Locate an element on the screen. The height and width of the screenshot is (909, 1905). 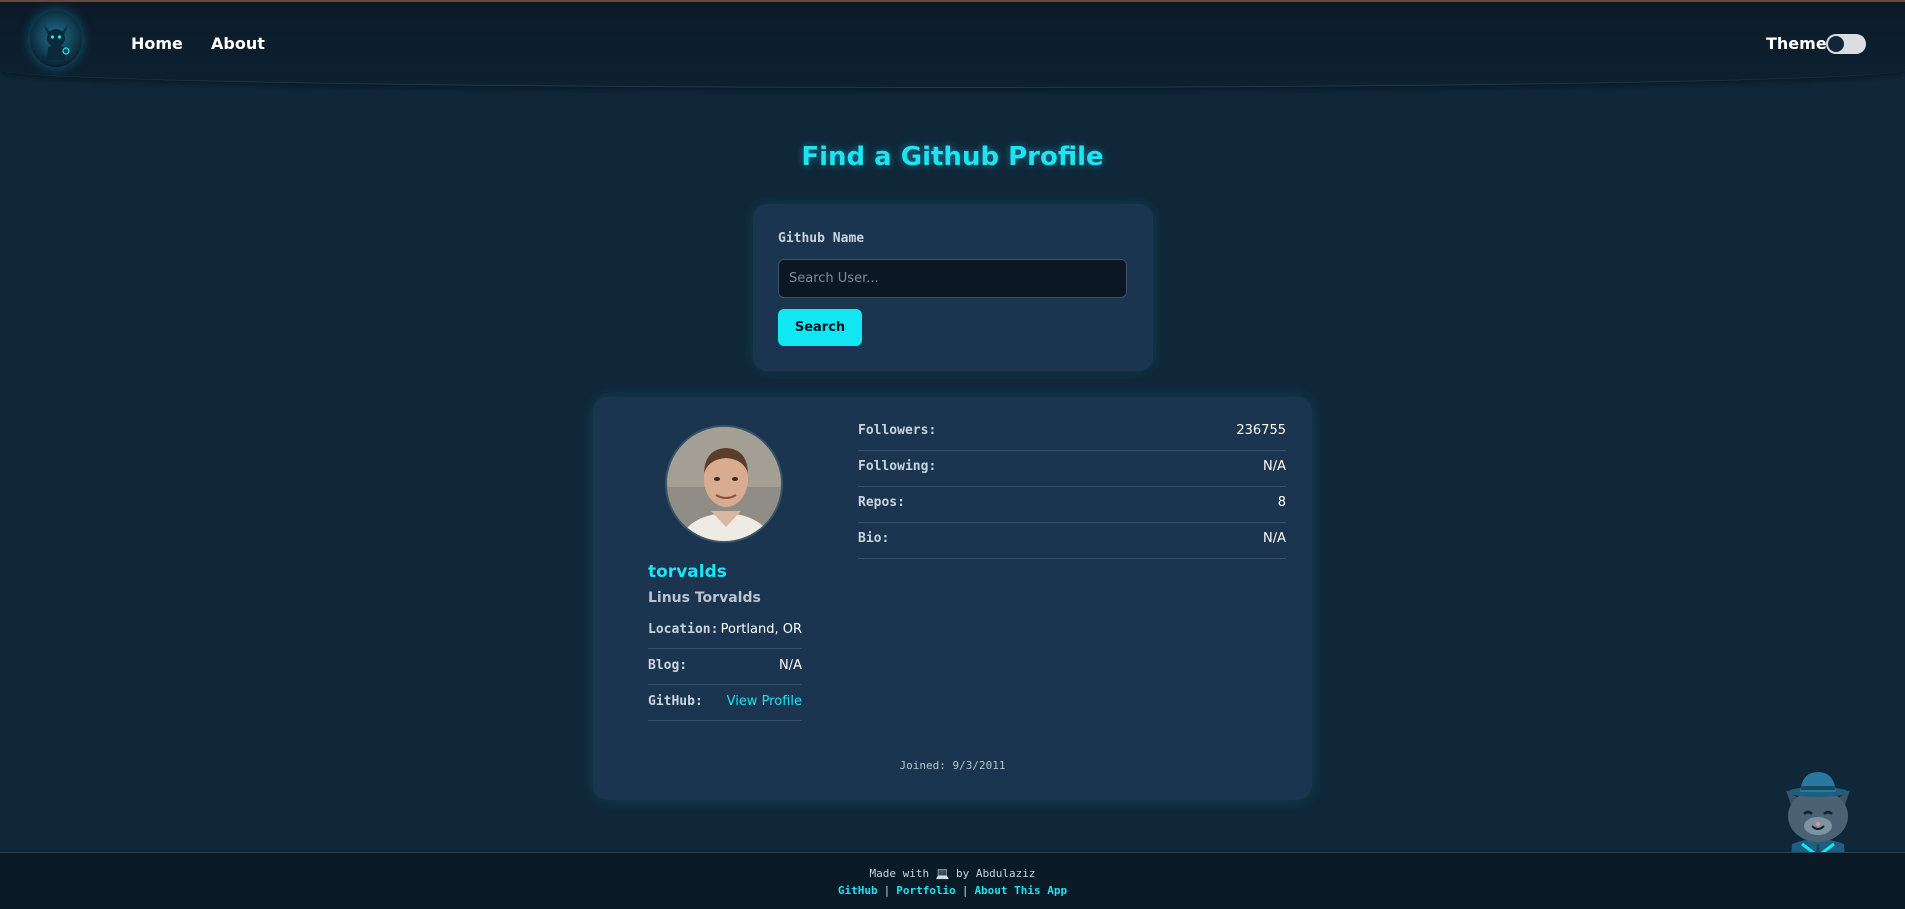
github-label: GitHub: is located at coordinates (675, 701).